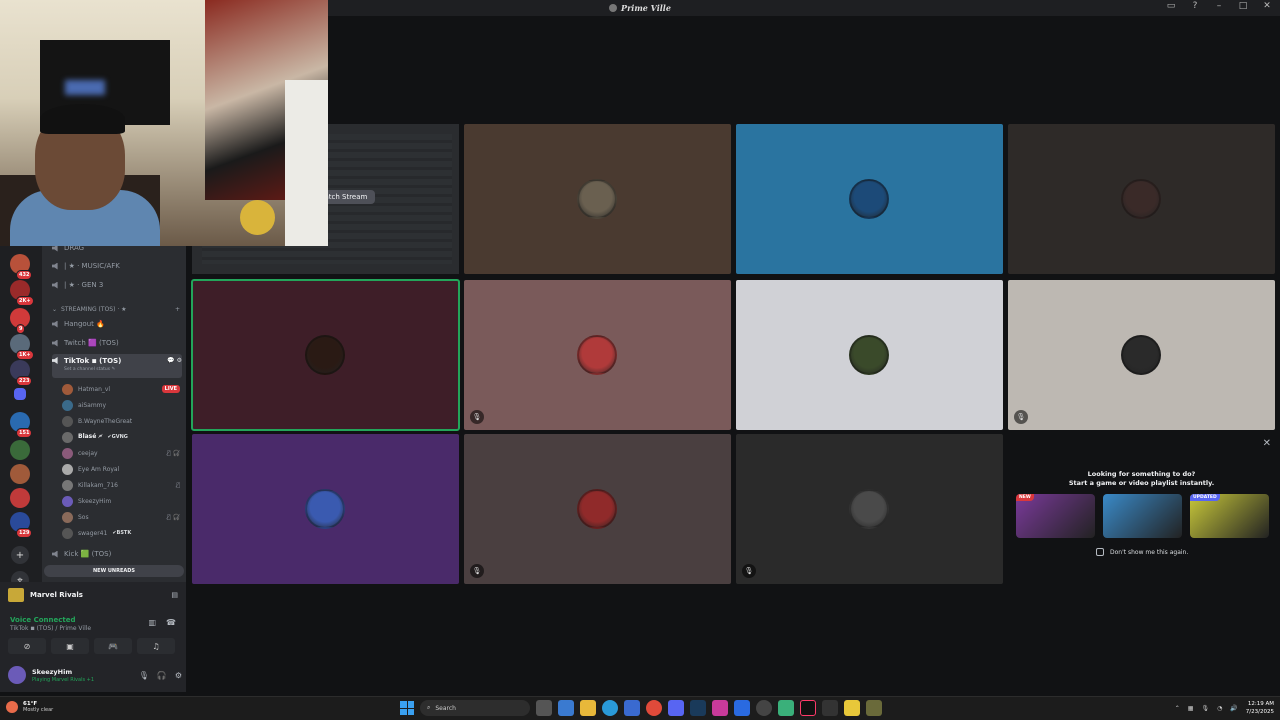 The height and width of the screenshot is (720, 1280). I want to click on add-server-icon: +, so click(20, 555).